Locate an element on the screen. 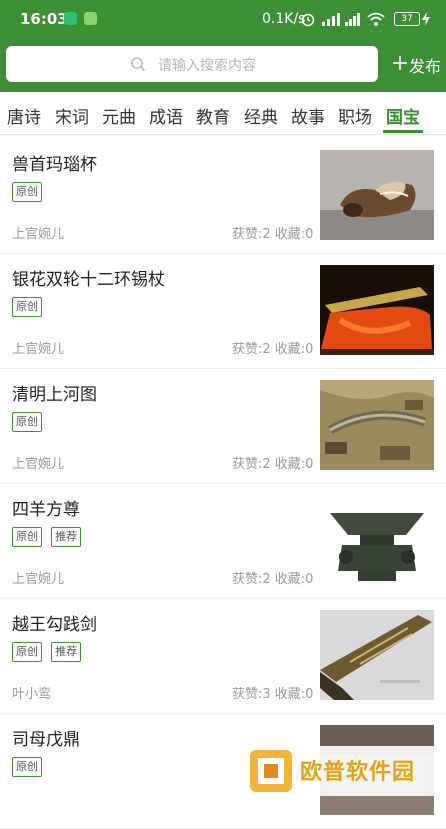 The width and height of the screenshot is (446, 829). list-item: 银花双轮十二环锡杖 原创 上官婉儿 获赞:2 收藏:0 is located at coordinates (223, 311).